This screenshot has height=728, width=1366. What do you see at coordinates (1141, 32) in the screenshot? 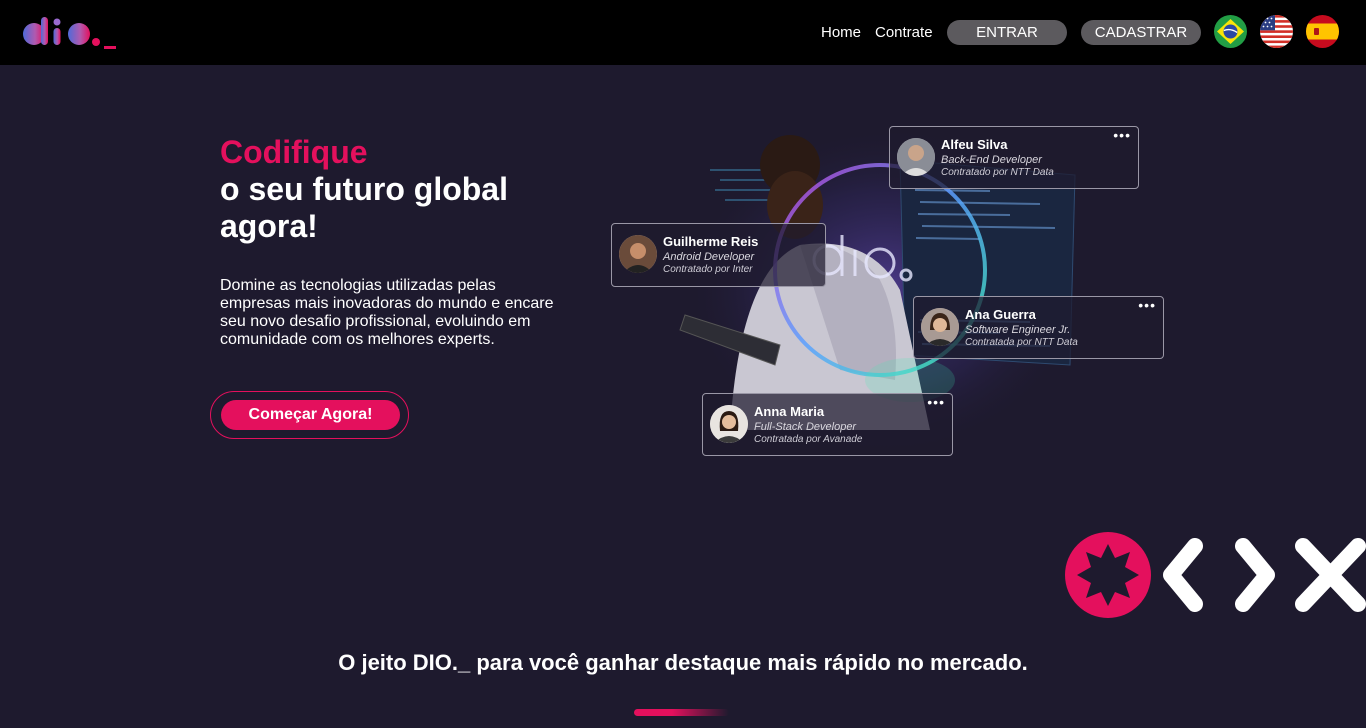
I see `signup-button: CADASTRAR` at bounding box center [1141, 32].